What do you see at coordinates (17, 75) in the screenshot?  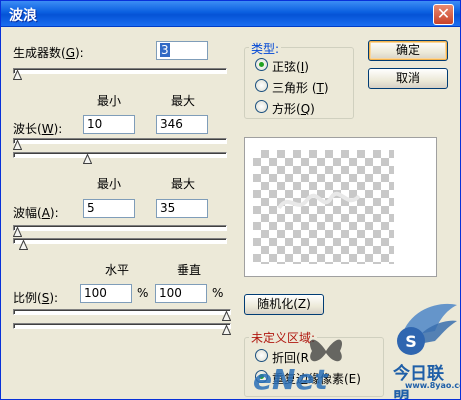 I see `generators-slider-thumb` at bounding box center [17, 75].